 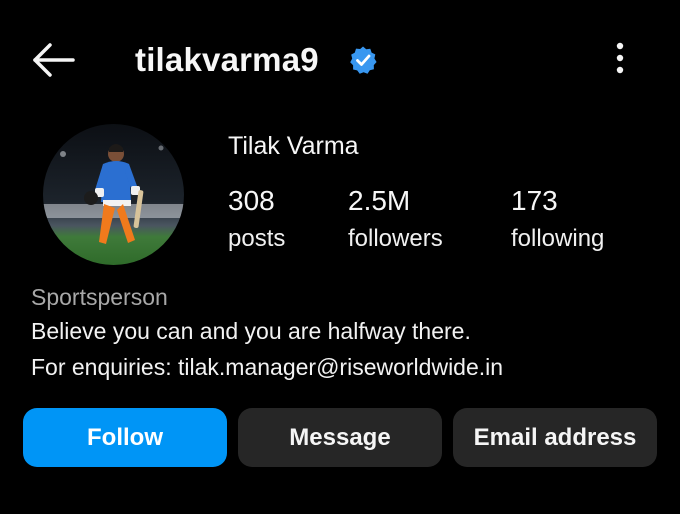 What do you see at coordinates (113, 194) in the screenshot?
I see `profile-avatar` at bounding box center [113, 194].